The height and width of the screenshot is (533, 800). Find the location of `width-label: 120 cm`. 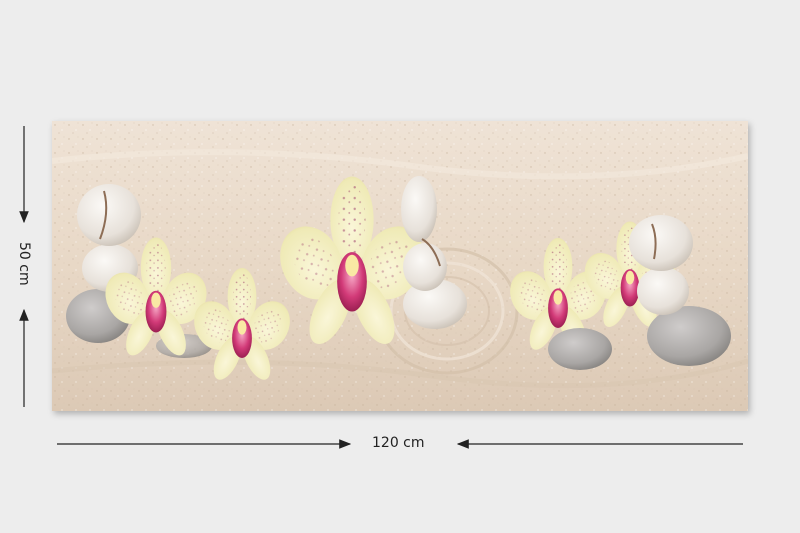

width-label: 120 cm is located at coordinates (398, 443).